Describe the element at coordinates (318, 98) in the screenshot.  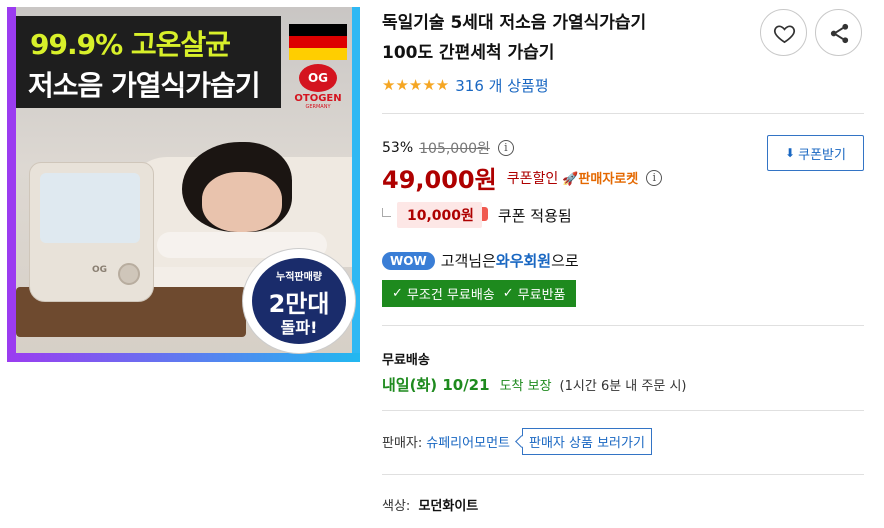
I see `brand-logo-text: OTOGEN` at that location.